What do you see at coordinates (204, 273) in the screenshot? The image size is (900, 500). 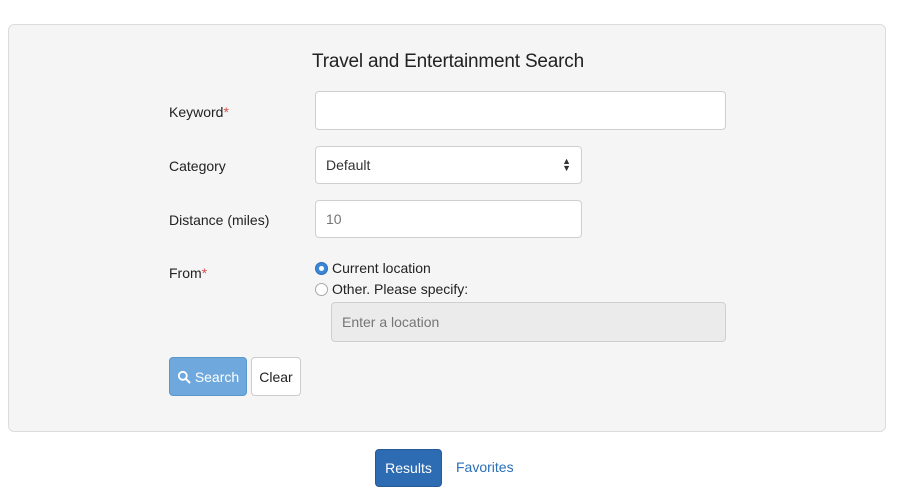 I see `from-required-mark: *` at bounding box center [204, 273].